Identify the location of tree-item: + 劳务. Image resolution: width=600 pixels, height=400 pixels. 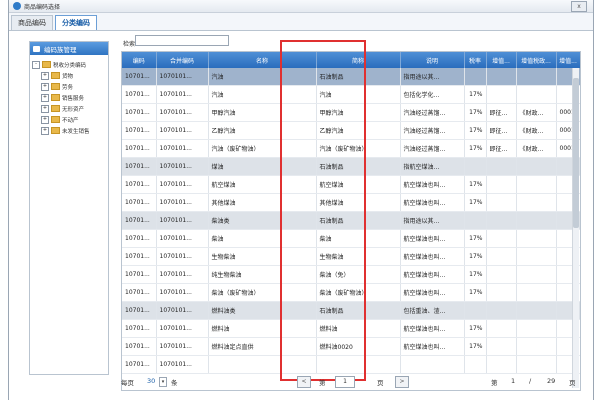
(69, 86).